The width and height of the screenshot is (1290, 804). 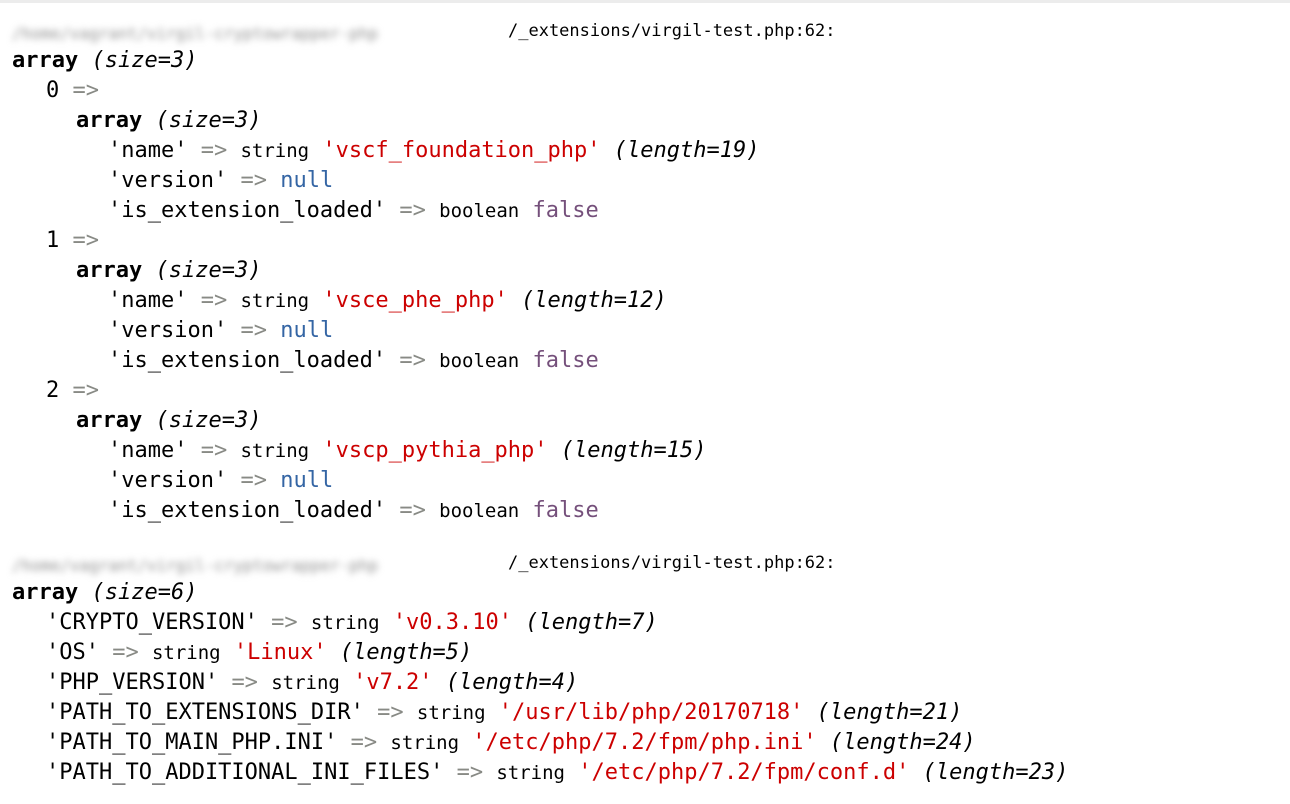 I want to click on length-label: (length=21), so click(x=889, y=712).